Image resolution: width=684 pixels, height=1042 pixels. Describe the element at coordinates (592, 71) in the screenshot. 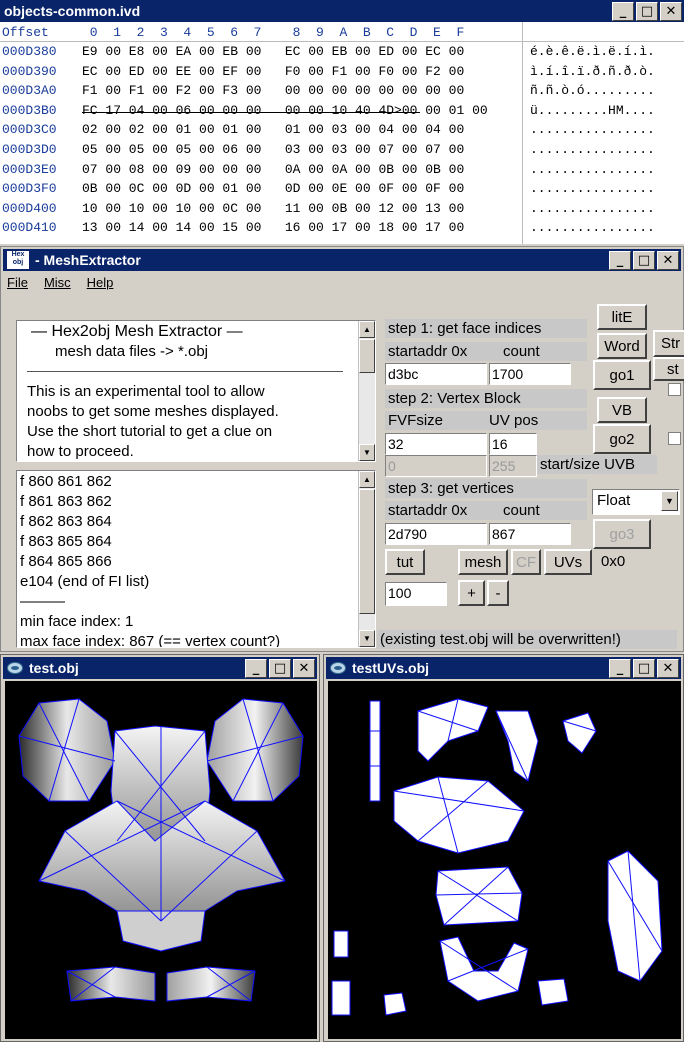

I see `row-ascii: ì.í.î.ï.ð.ñ.ð.ò.` at that location.